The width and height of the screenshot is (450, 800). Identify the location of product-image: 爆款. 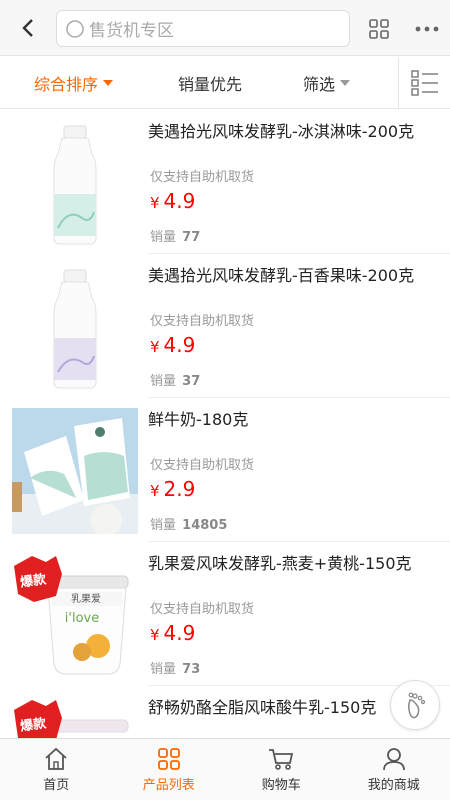
(75, 717).